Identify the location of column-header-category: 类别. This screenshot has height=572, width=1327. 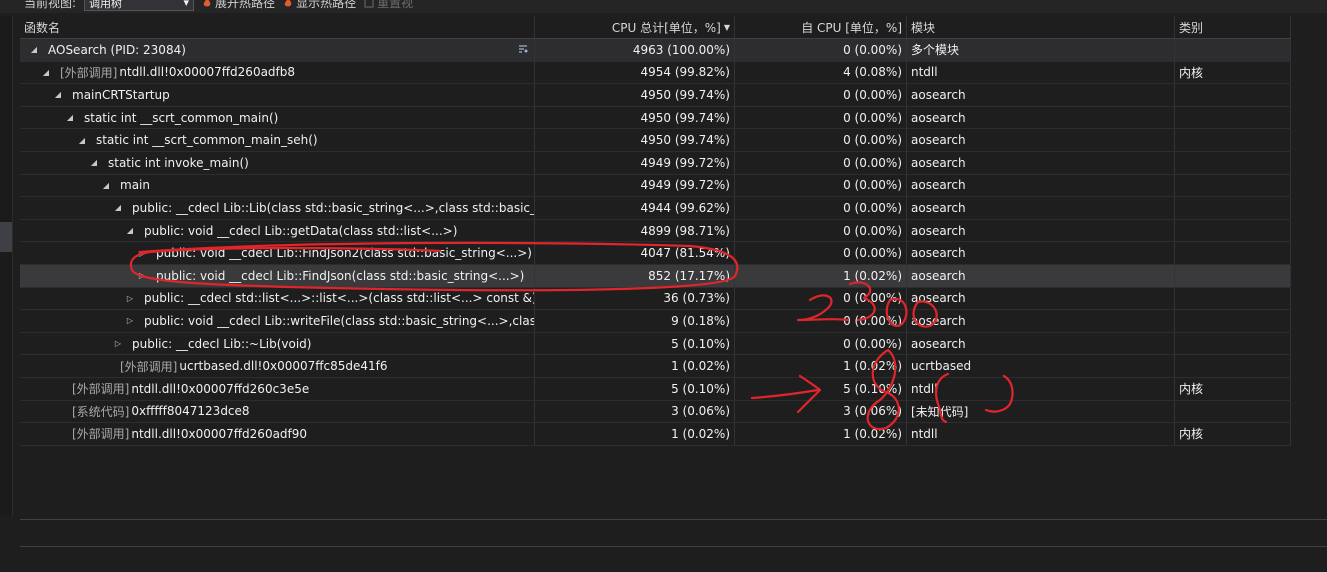
(1233, 27).